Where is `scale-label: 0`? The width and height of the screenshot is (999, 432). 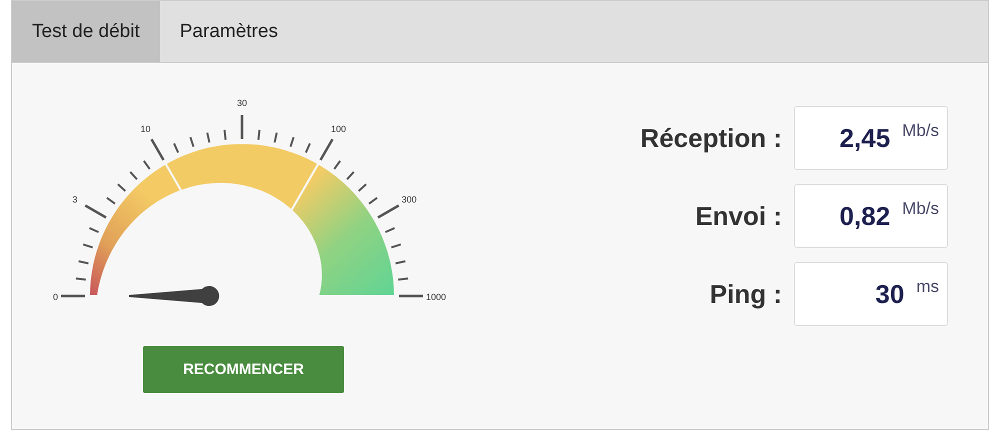
scale-label: 0 is located at coordinates (55, 297).